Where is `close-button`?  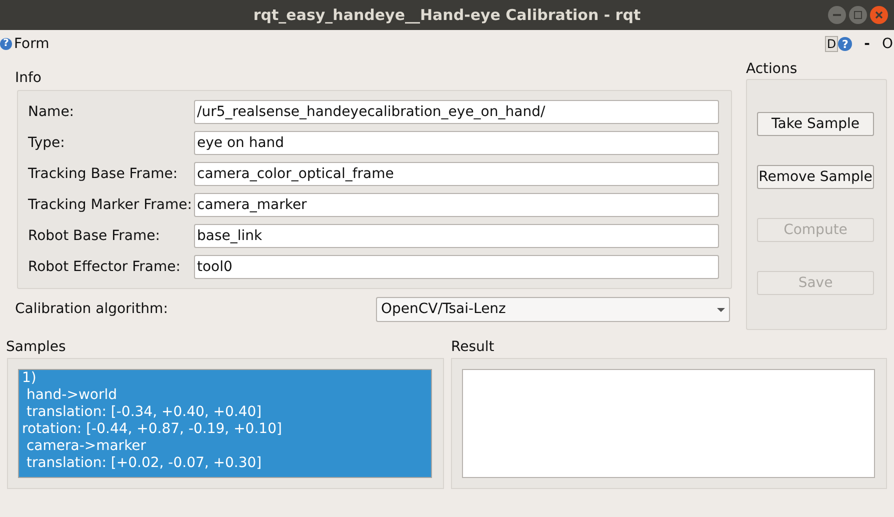 close-button is located at coordinates (879, 15).